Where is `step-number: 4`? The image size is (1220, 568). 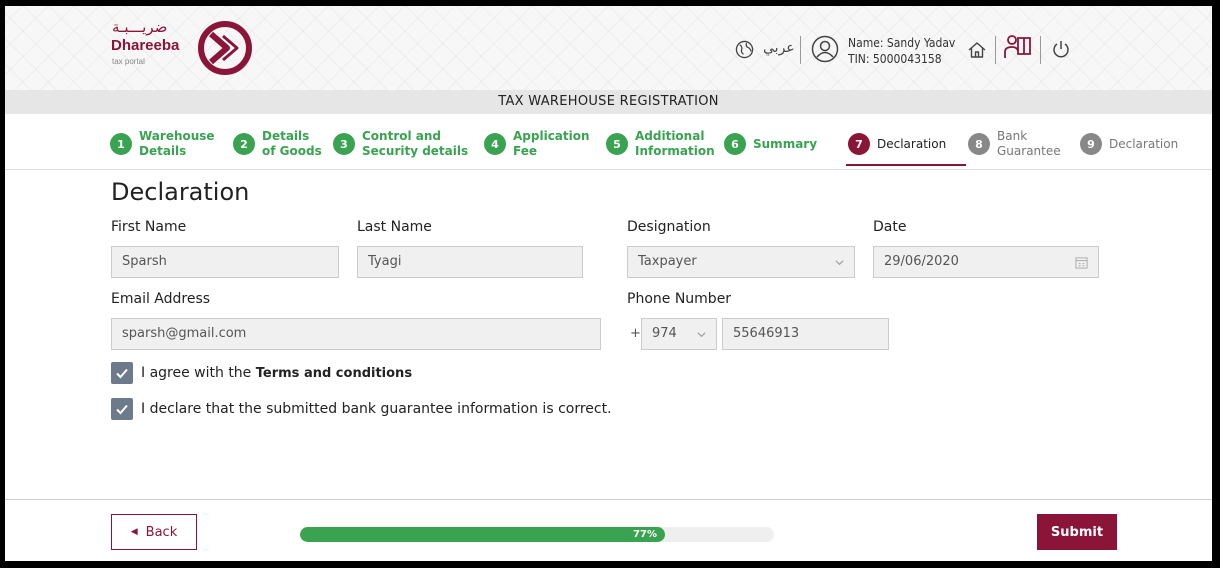
step-number: 4 is located at coordinates (495, 144).